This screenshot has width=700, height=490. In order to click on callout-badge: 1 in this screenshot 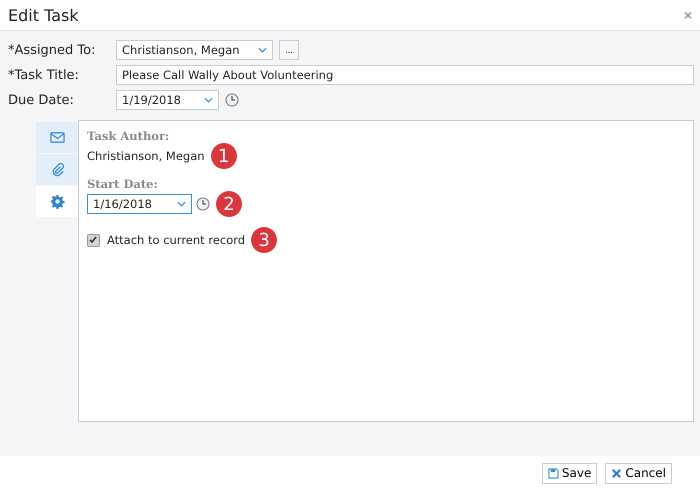, I will do `click(223, 156)`.